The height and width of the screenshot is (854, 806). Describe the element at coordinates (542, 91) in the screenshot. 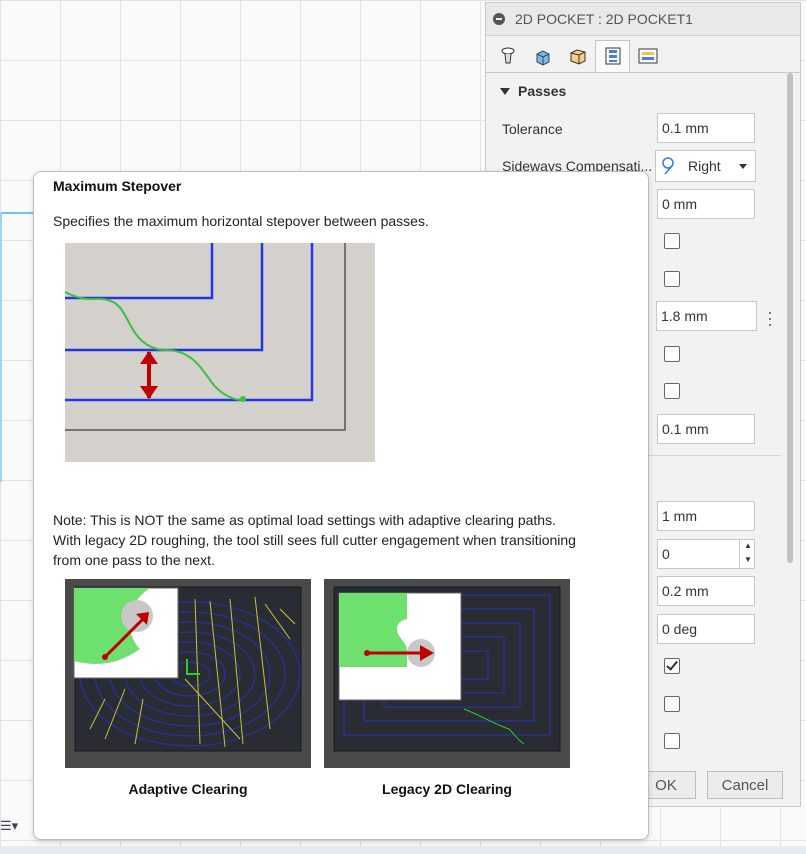

I see `section-title: Passes` at that location.